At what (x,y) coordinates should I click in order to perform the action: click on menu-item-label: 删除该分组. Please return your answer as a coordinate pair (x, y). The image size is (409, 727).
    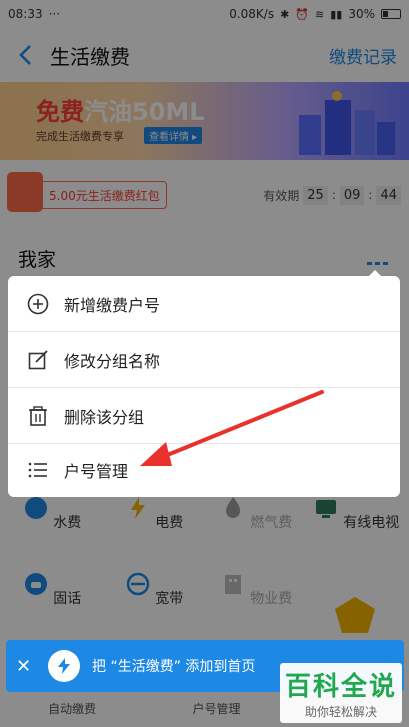
    Looking at the image, I should click on (104, 417).